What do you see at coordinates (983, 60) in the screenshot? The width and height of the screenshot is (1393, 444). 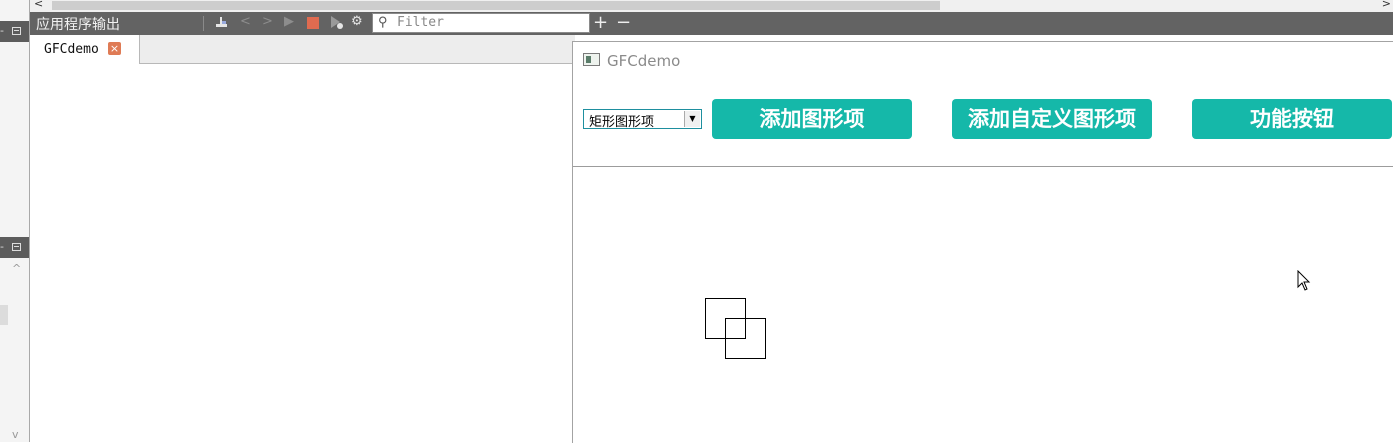 I see `window-titlebar: GFCdemo` at bounding box center [983, 60].